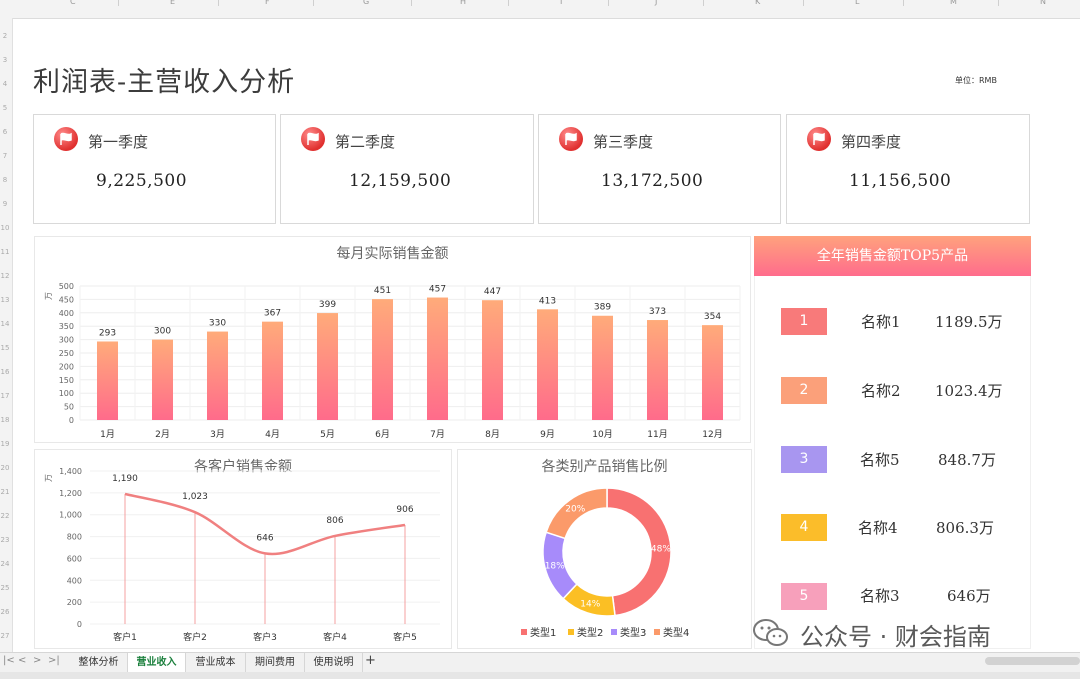  Describe the element at coordinates (66, 313) in the screenshot. I see `y-tick-label: 400` at that location.